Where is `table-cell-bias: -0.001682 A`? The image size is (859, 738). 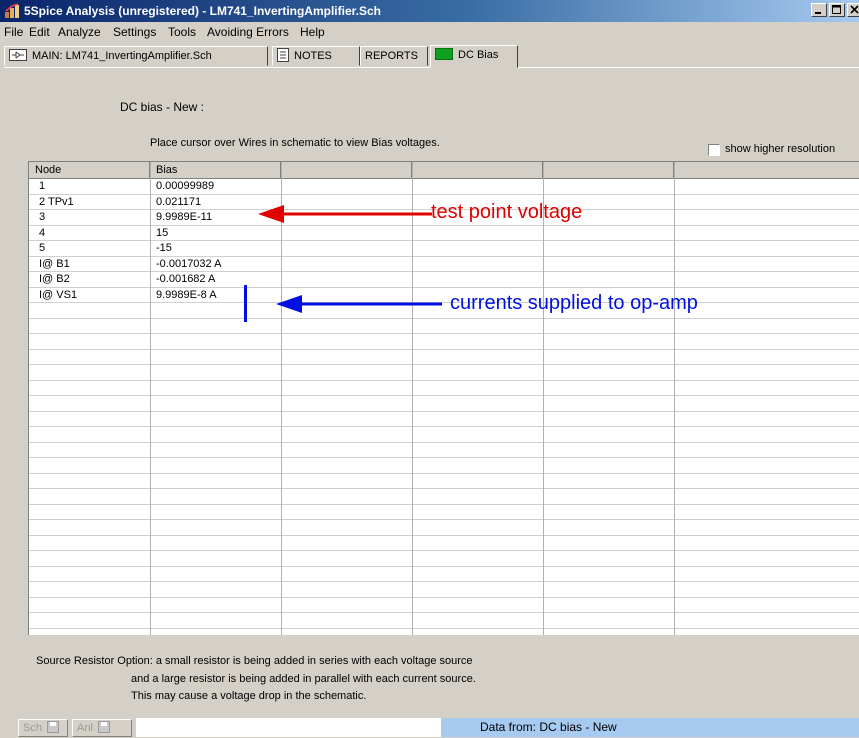 table-cell-bias: -0.001682 A is located at coordinates (185, 279).